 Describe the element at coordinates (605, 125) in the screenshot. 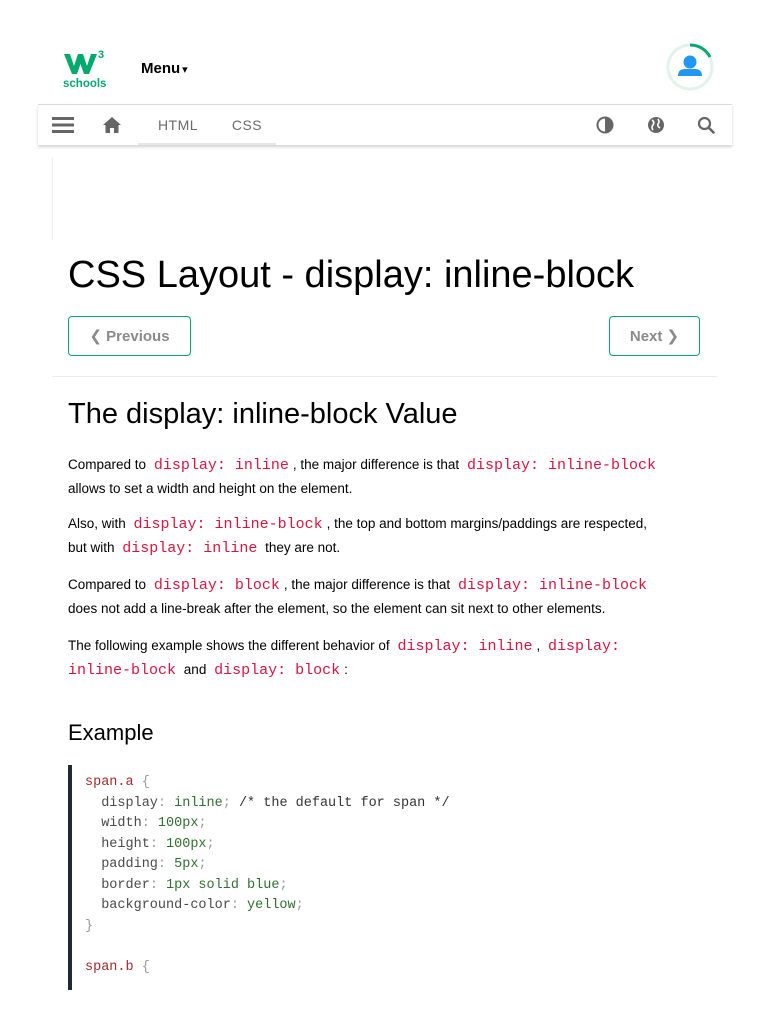

I see `contrast-icon` at that location.